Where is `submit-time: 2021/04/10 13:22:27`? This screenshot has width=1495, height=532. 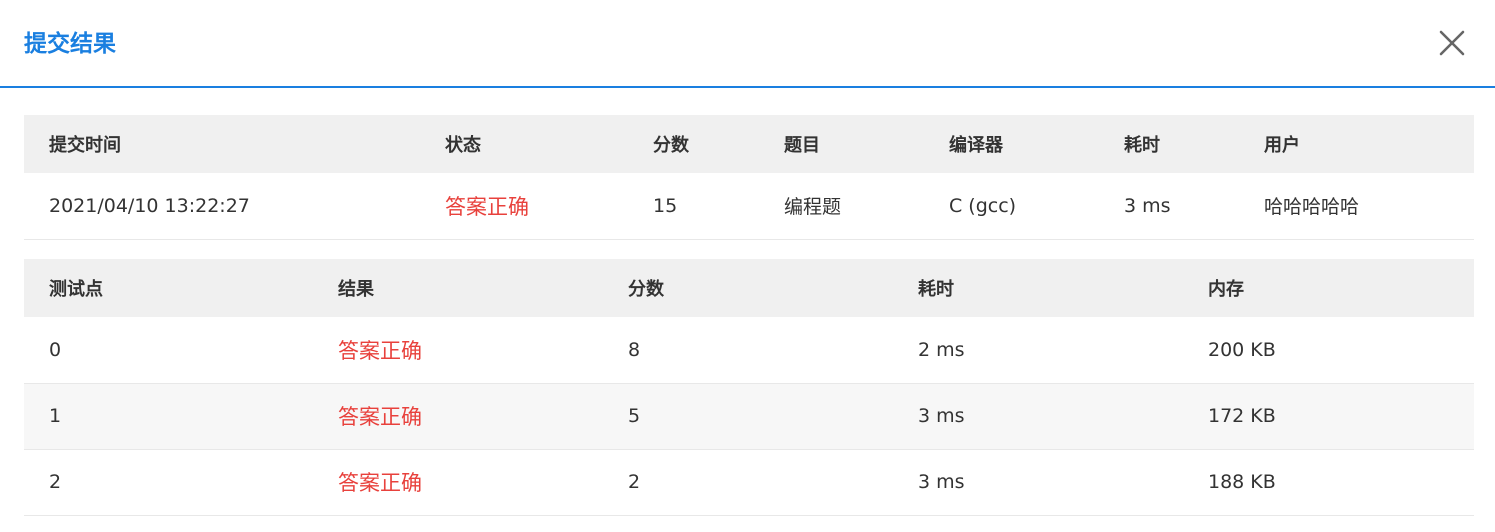
submit-time: 2021/04/10 13:22:27 is located at coordinates (222, 206).